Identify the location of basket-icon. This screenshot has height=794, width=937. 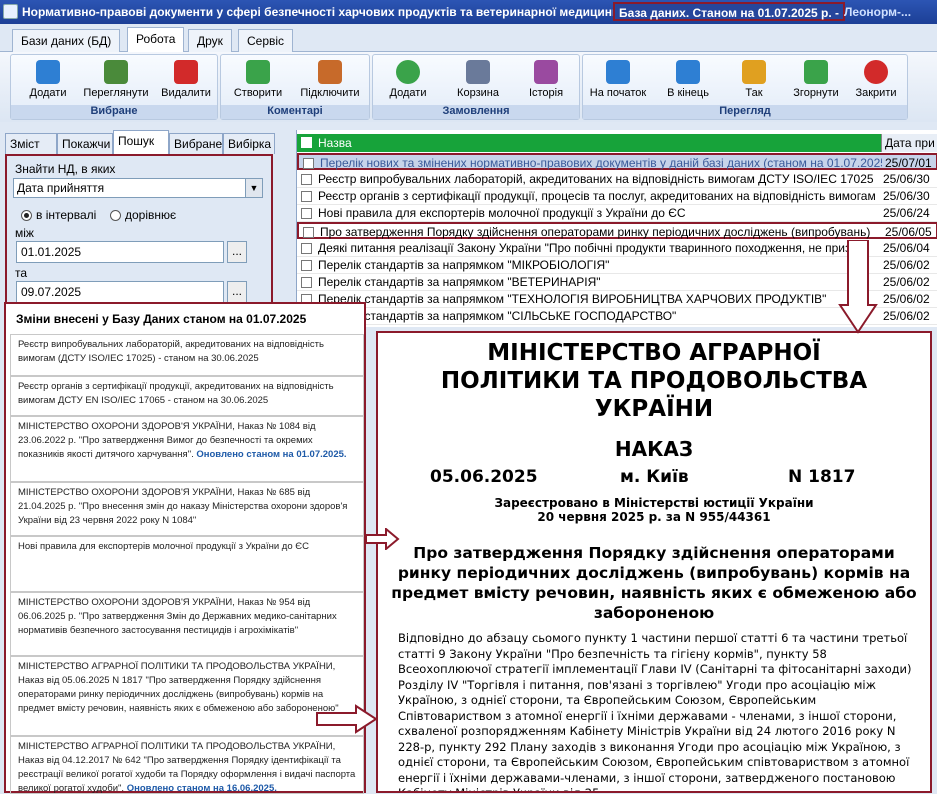
(478, 72).